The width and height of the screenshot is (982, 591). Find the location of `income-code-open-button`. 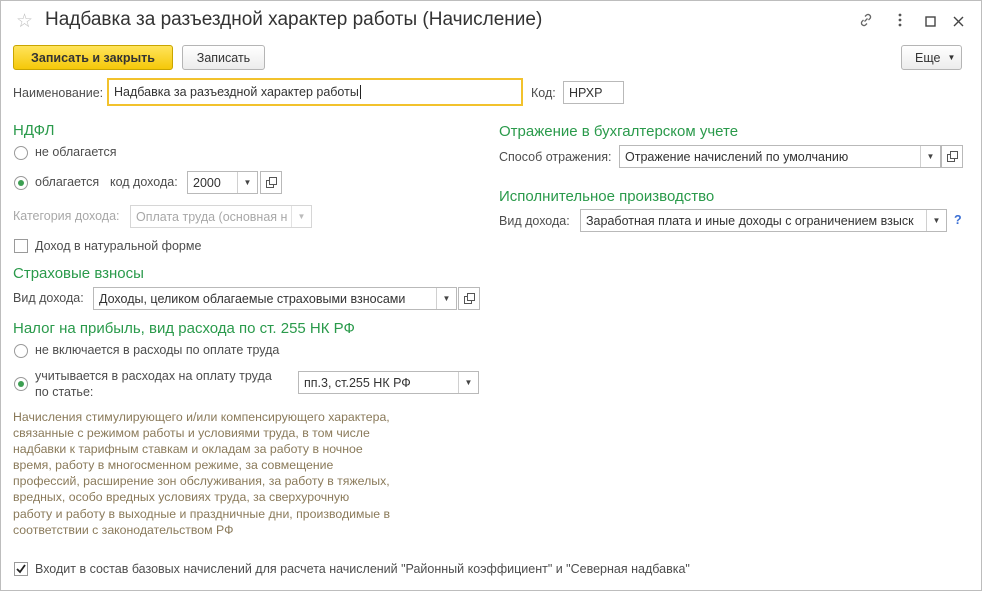

income-code-open-button is located at coordinates (271, 182).